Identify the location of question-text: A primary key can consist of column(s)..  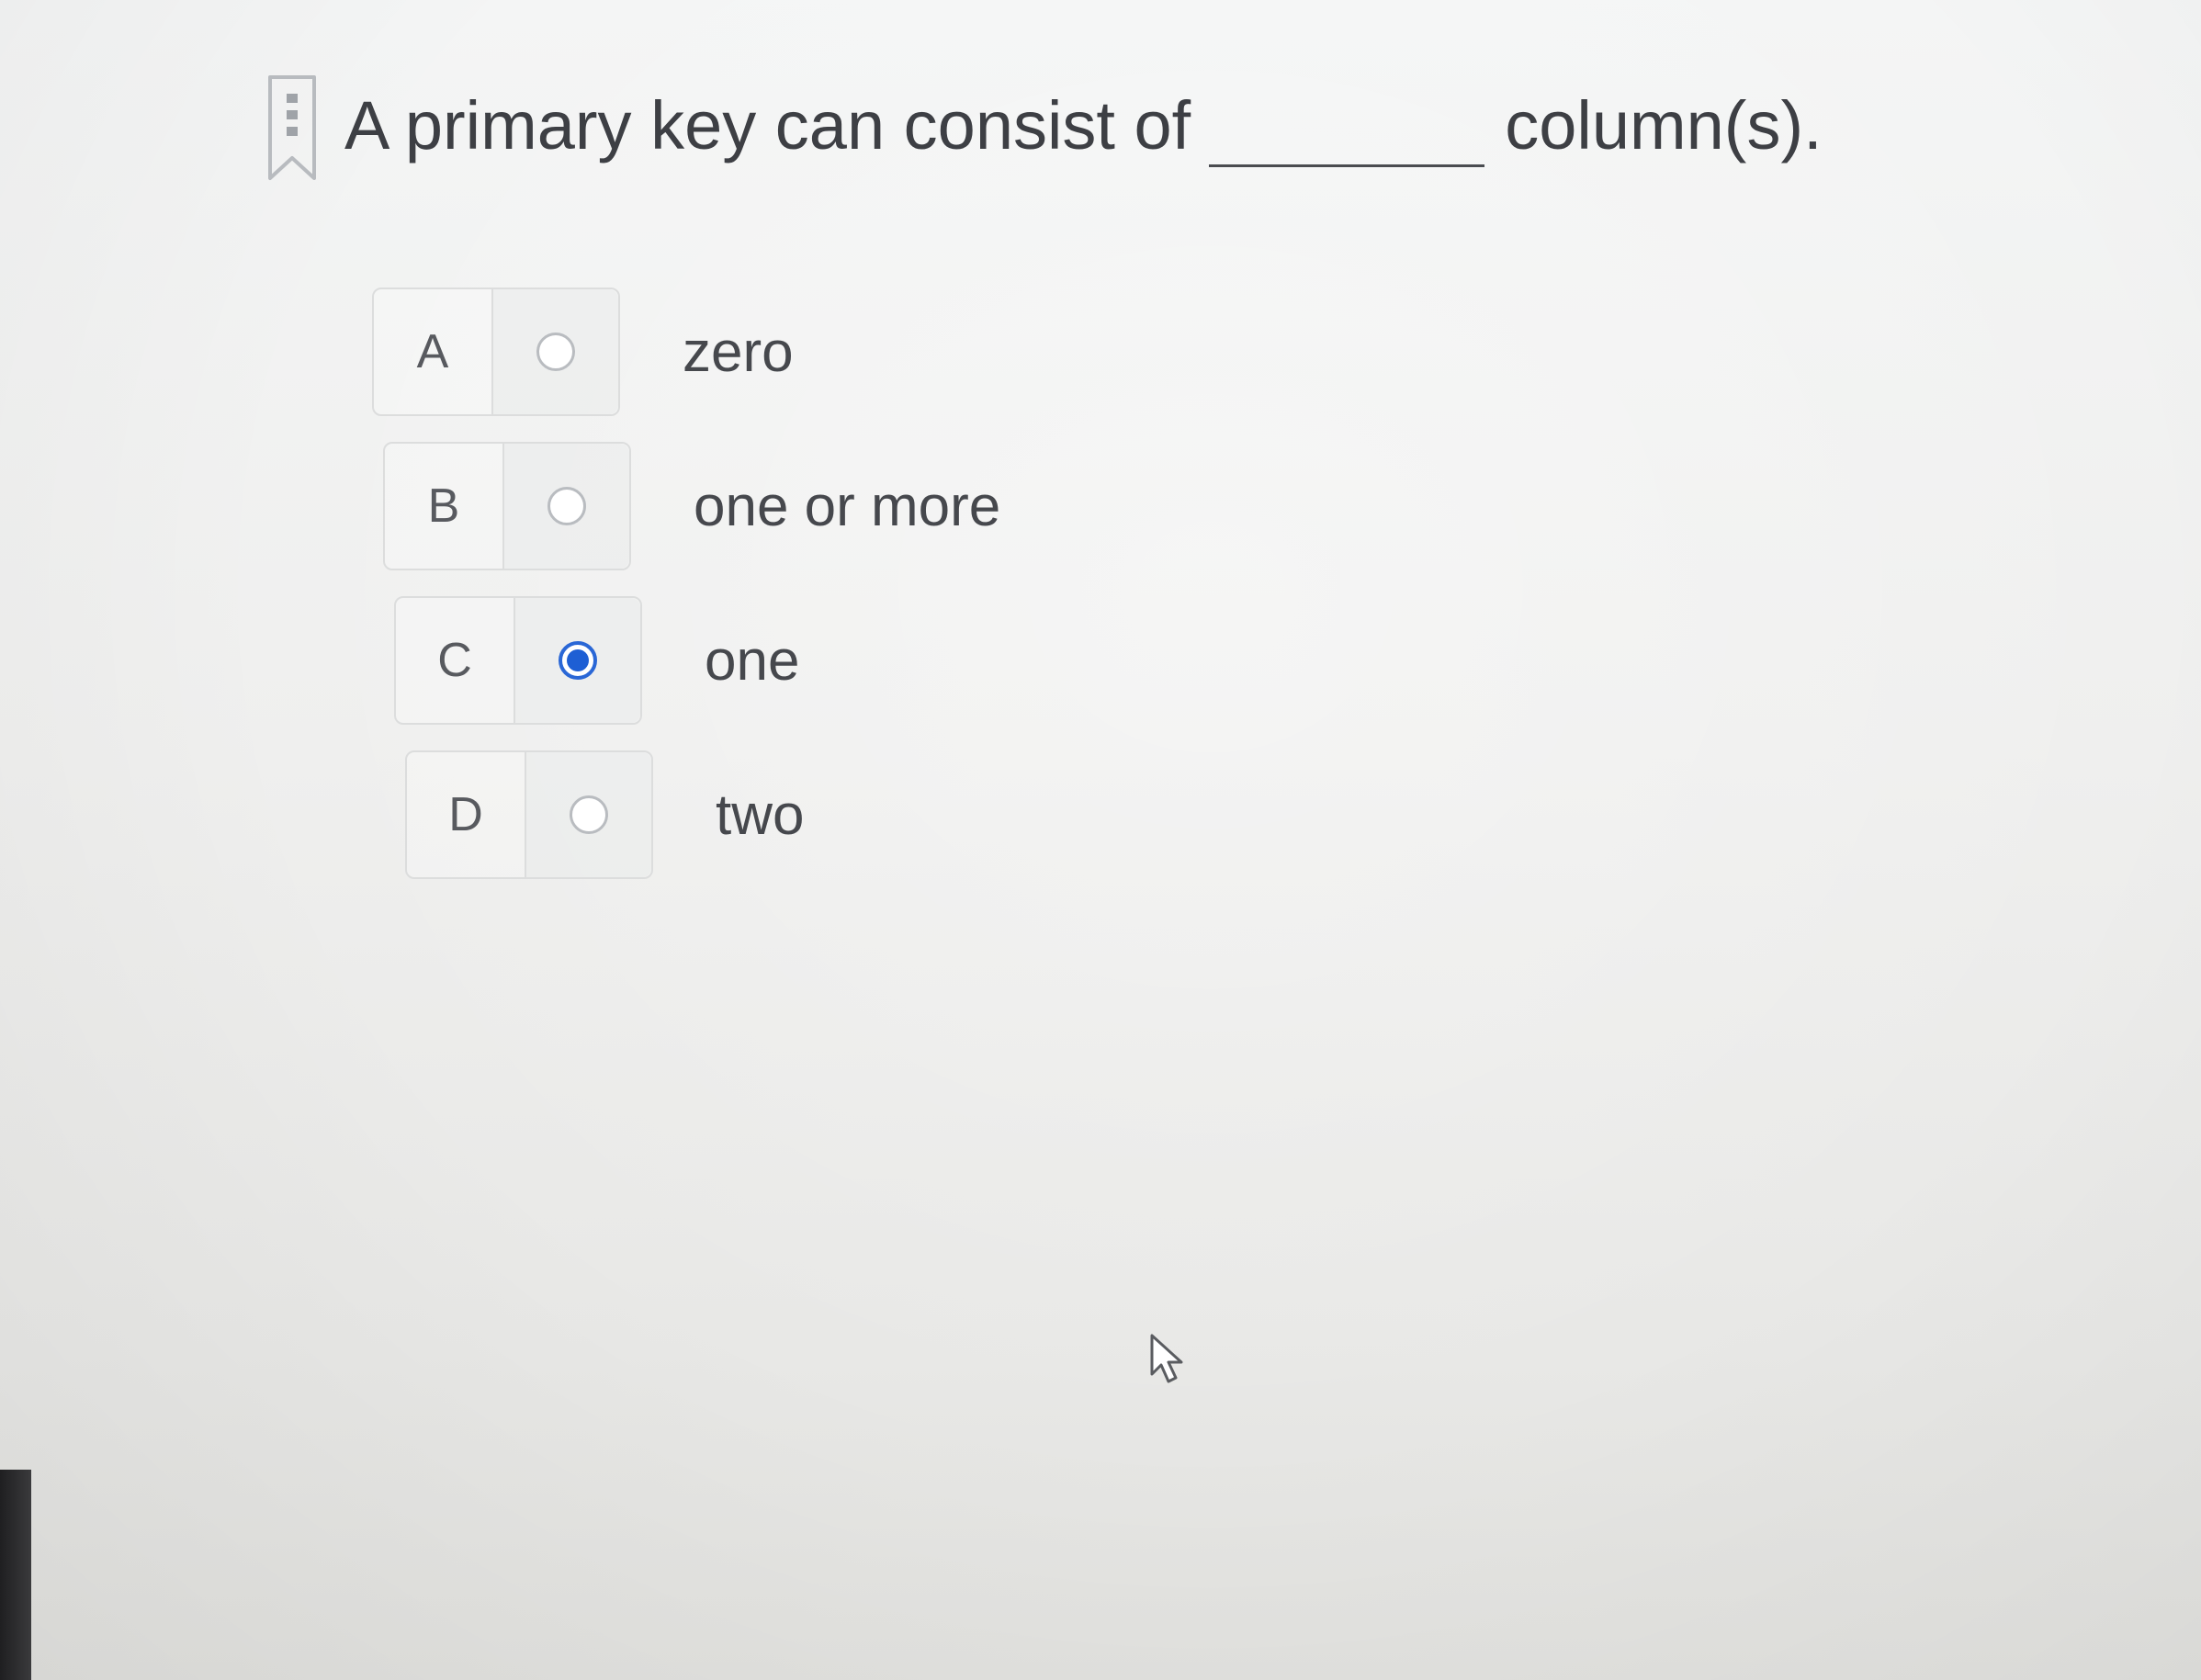
(1083, 126).